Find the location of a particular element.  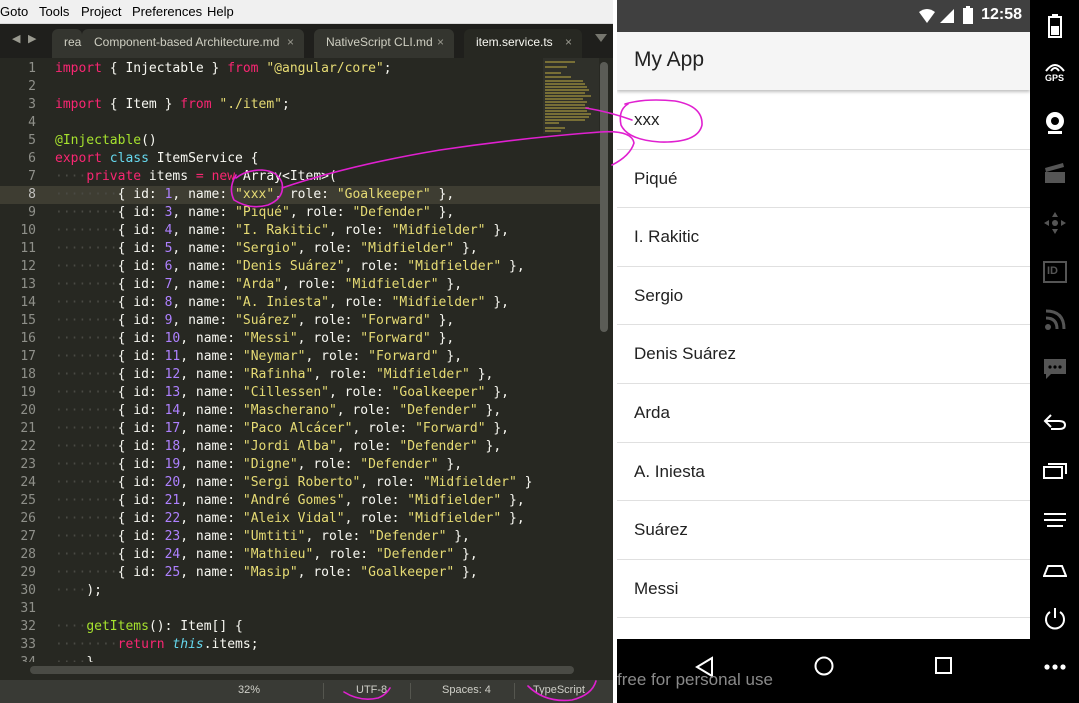

back-icon is located at coordinates (1054, 422).